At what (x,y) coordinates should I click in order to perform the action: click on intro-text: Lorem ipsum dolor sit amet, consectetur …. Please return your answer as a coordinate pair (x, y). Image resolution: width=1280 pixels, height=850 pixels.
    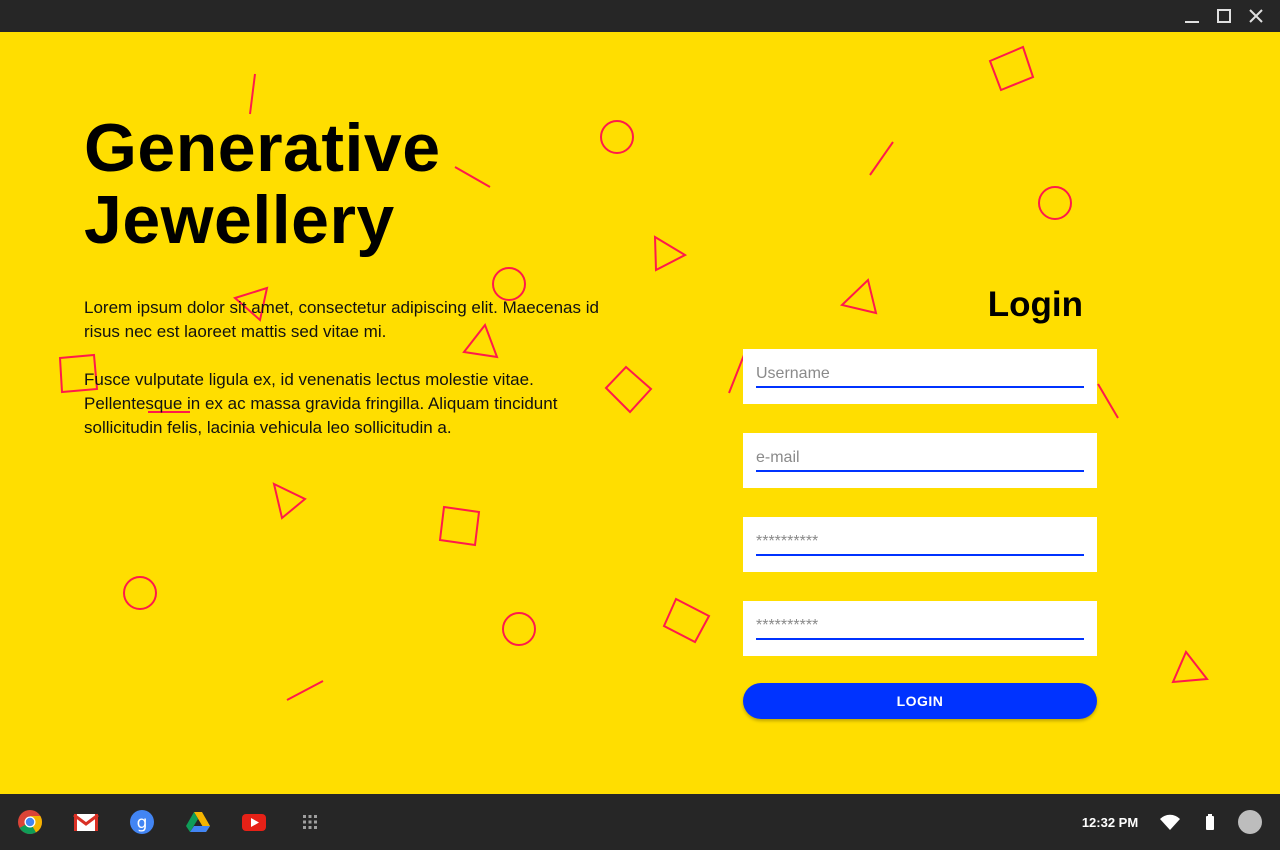
    Looking at the image, I should click on (344, 368).